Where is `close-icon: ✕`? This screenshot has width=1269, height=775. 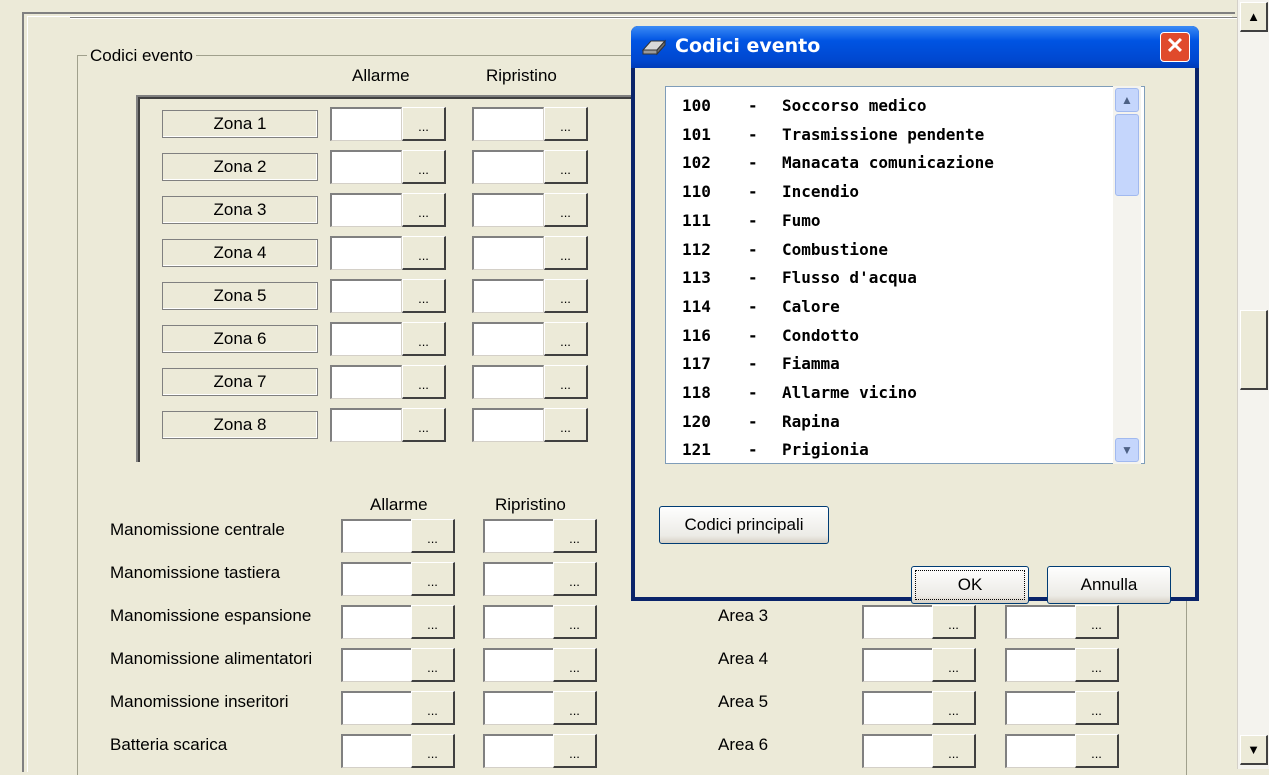
close-icon: ✕ is located at coordinates (1175, 47).